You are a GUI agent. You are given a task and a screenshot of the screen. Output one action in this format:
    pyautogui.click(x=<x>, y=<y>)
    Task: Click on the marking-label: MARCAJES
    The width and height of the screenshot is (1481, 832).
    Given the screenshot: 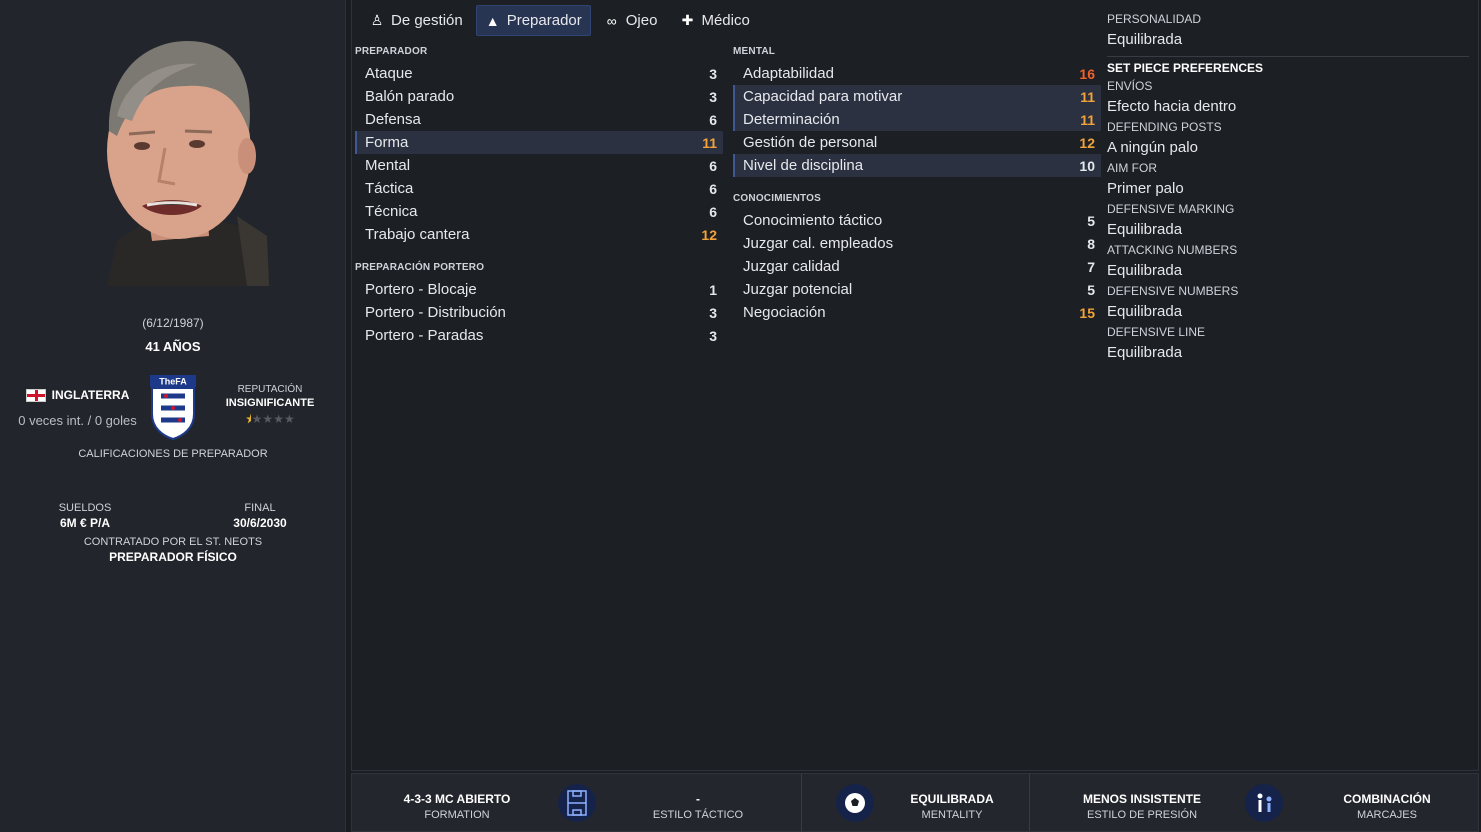 What is the action you would take?
    pyautogui.click(x=1387, y=815)
    